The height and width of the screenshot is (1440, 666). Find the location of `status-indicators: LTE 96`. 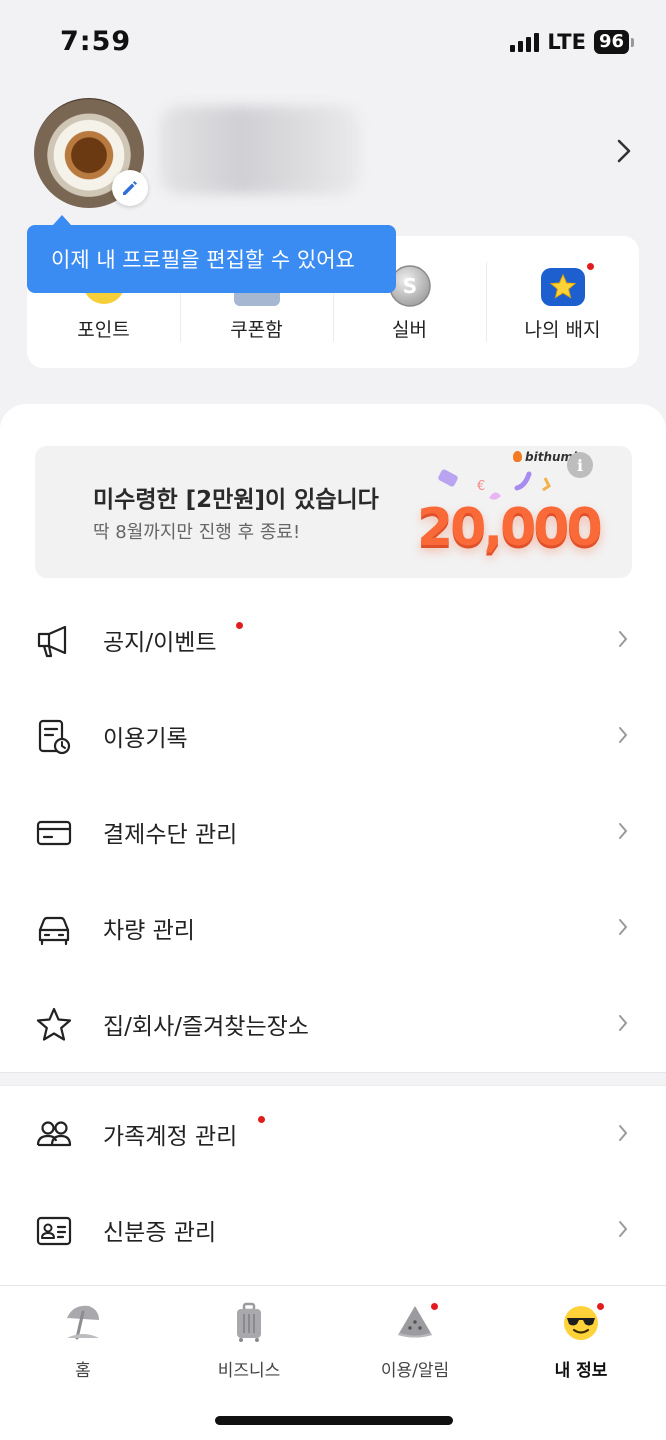

status-indicators: LTE 96 is located at coordinates (572, 42).